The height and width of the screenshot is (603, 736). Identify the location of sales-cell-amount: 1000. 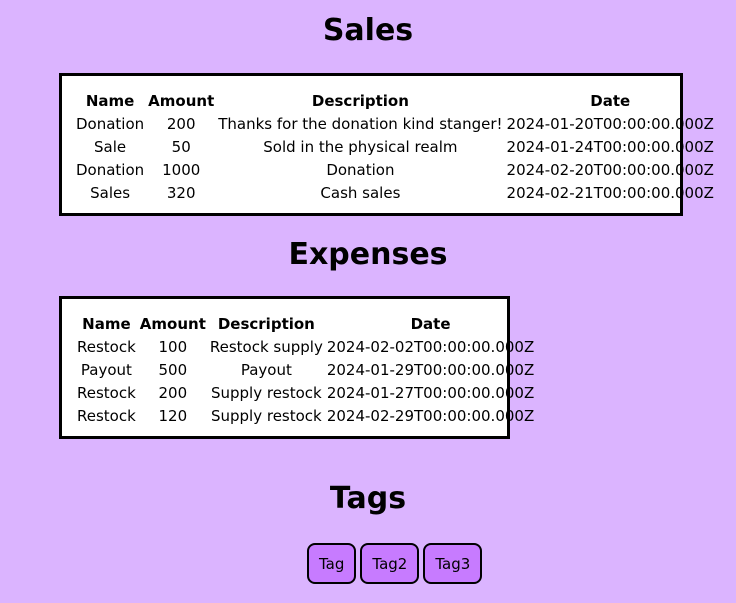
(181, 169).